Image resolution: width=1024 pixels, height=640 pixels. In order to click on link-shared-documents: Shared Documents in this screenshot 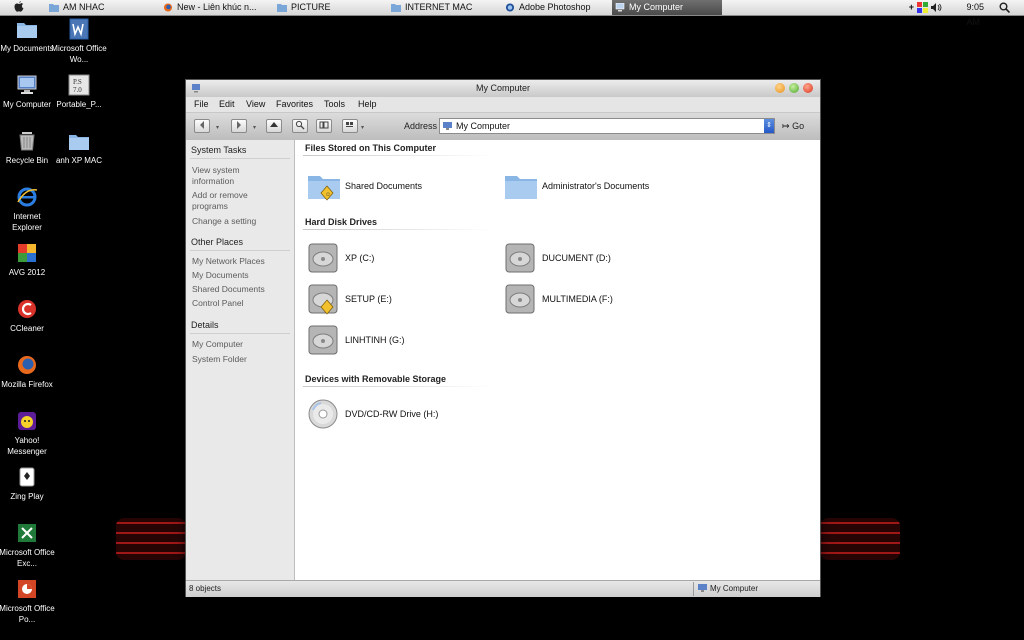, I will do `click(228, 289)`.